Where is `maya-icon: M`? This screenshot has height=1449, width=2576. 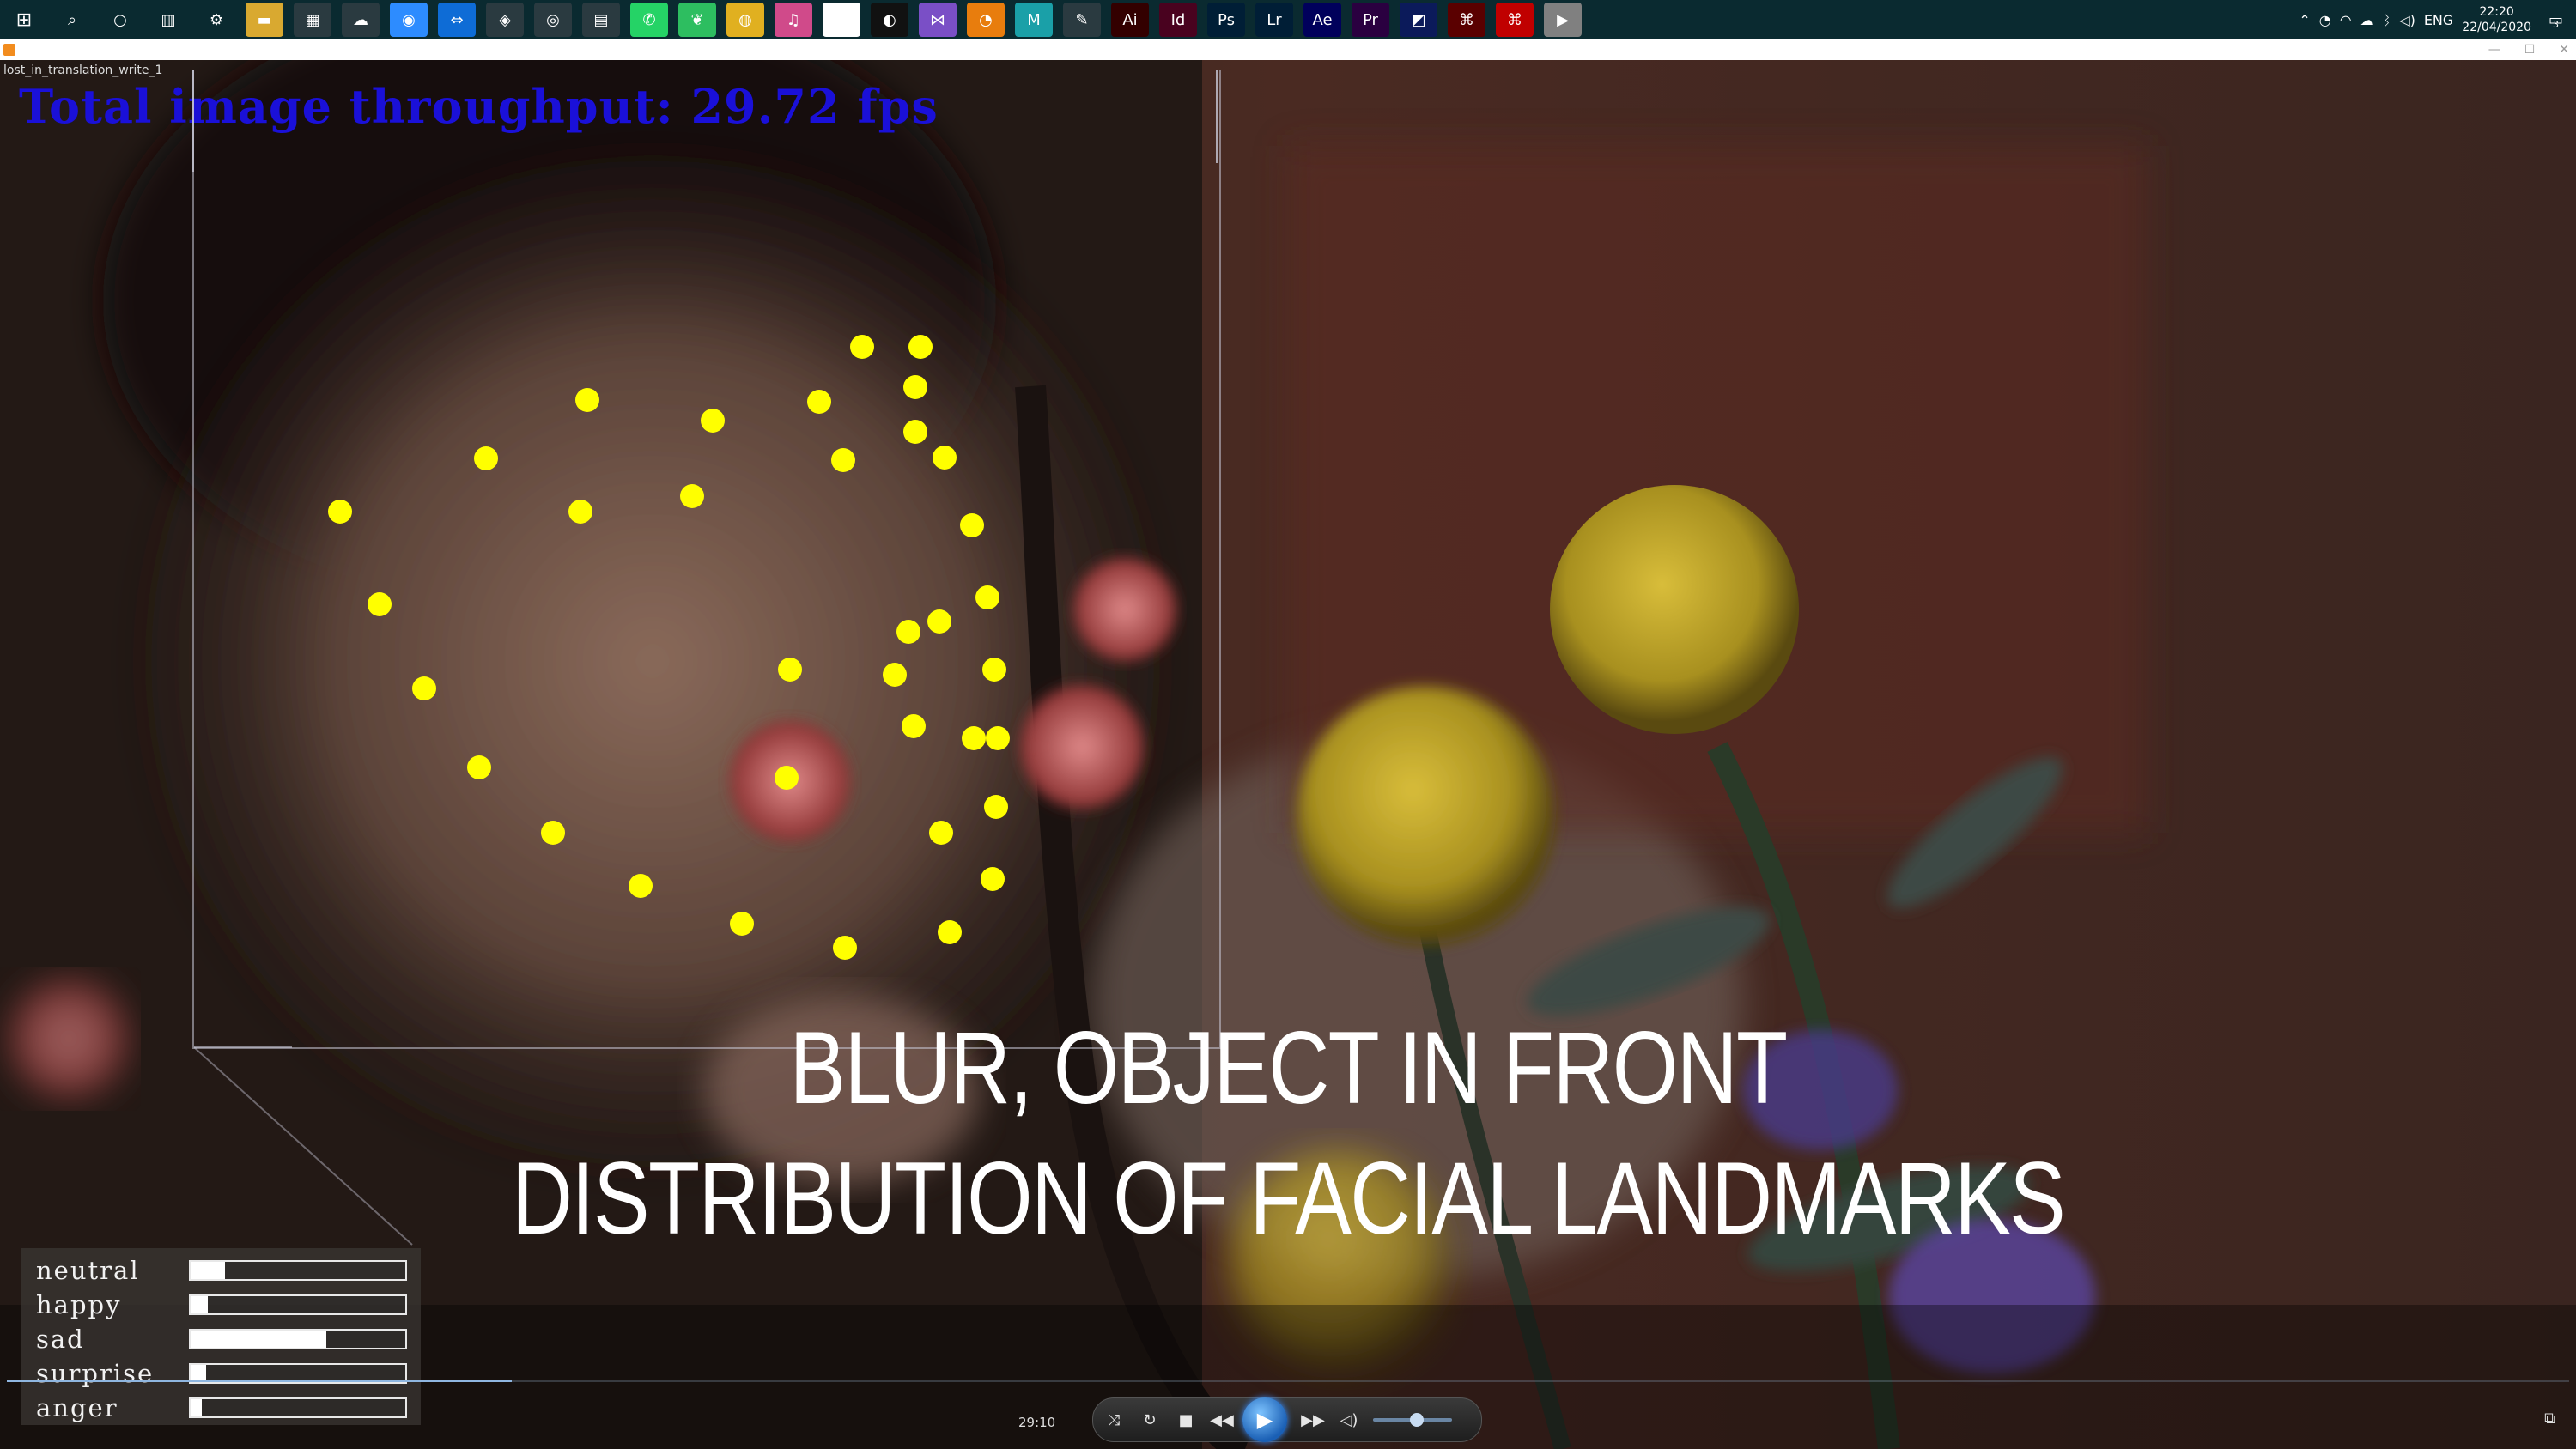 maya-icon: M is located at coordinates (1034, 20).